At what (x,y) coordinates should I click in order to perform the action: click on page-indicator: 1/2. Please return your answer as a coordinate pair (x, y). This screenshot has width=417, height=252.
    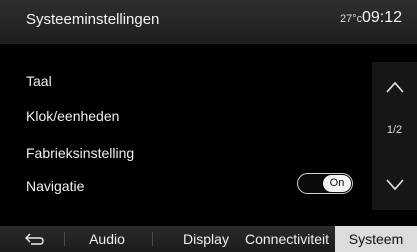
    Looking at the image, I should click on (394, 130).